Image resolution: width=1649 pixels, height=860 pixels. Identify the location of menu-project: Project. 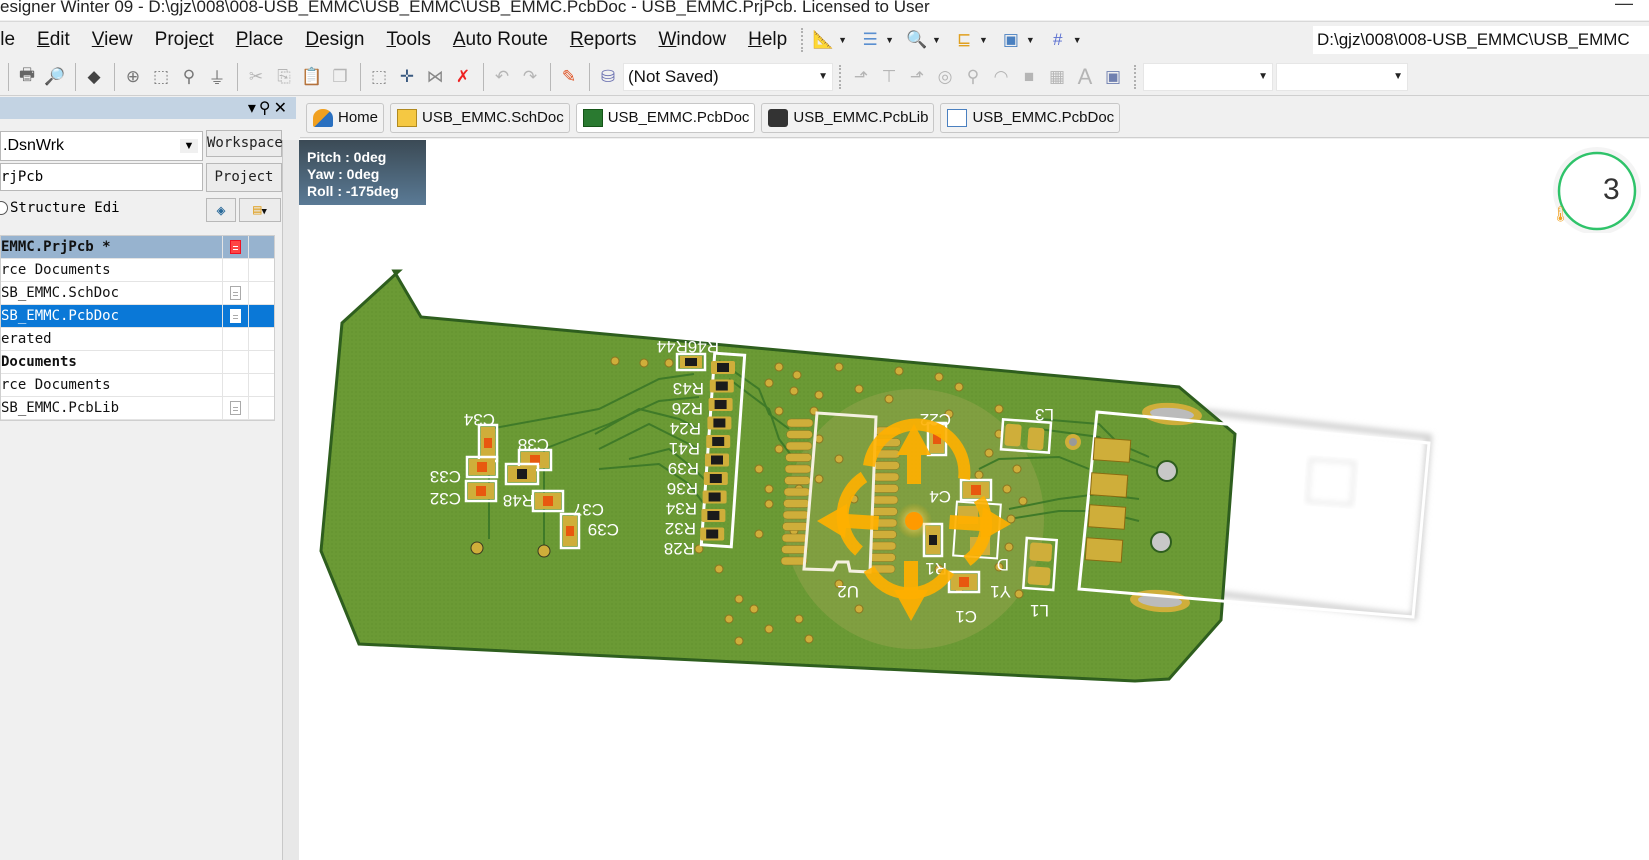
(184, 40).